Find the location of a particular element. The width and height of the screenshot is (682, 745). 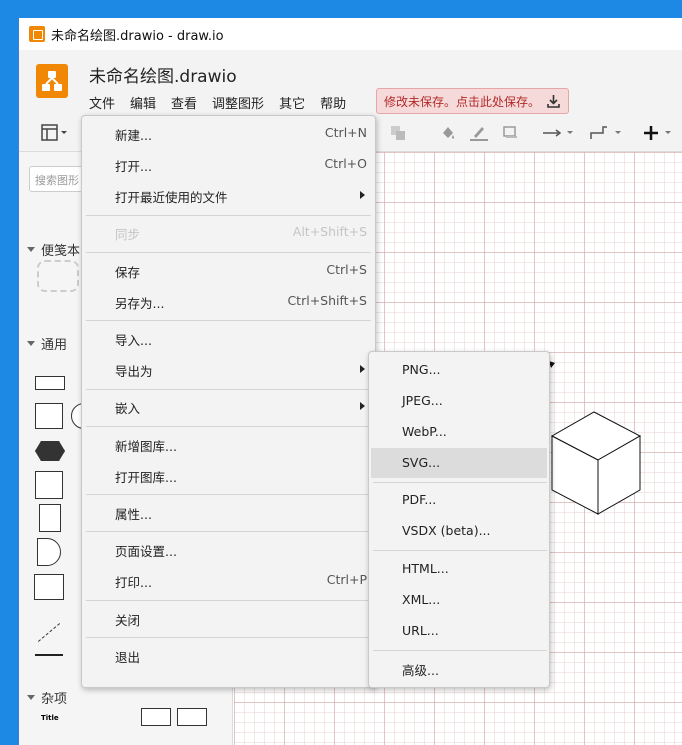

window-title: 未命名绘图.drawio - draw.io is located at coordinates (137, 36).